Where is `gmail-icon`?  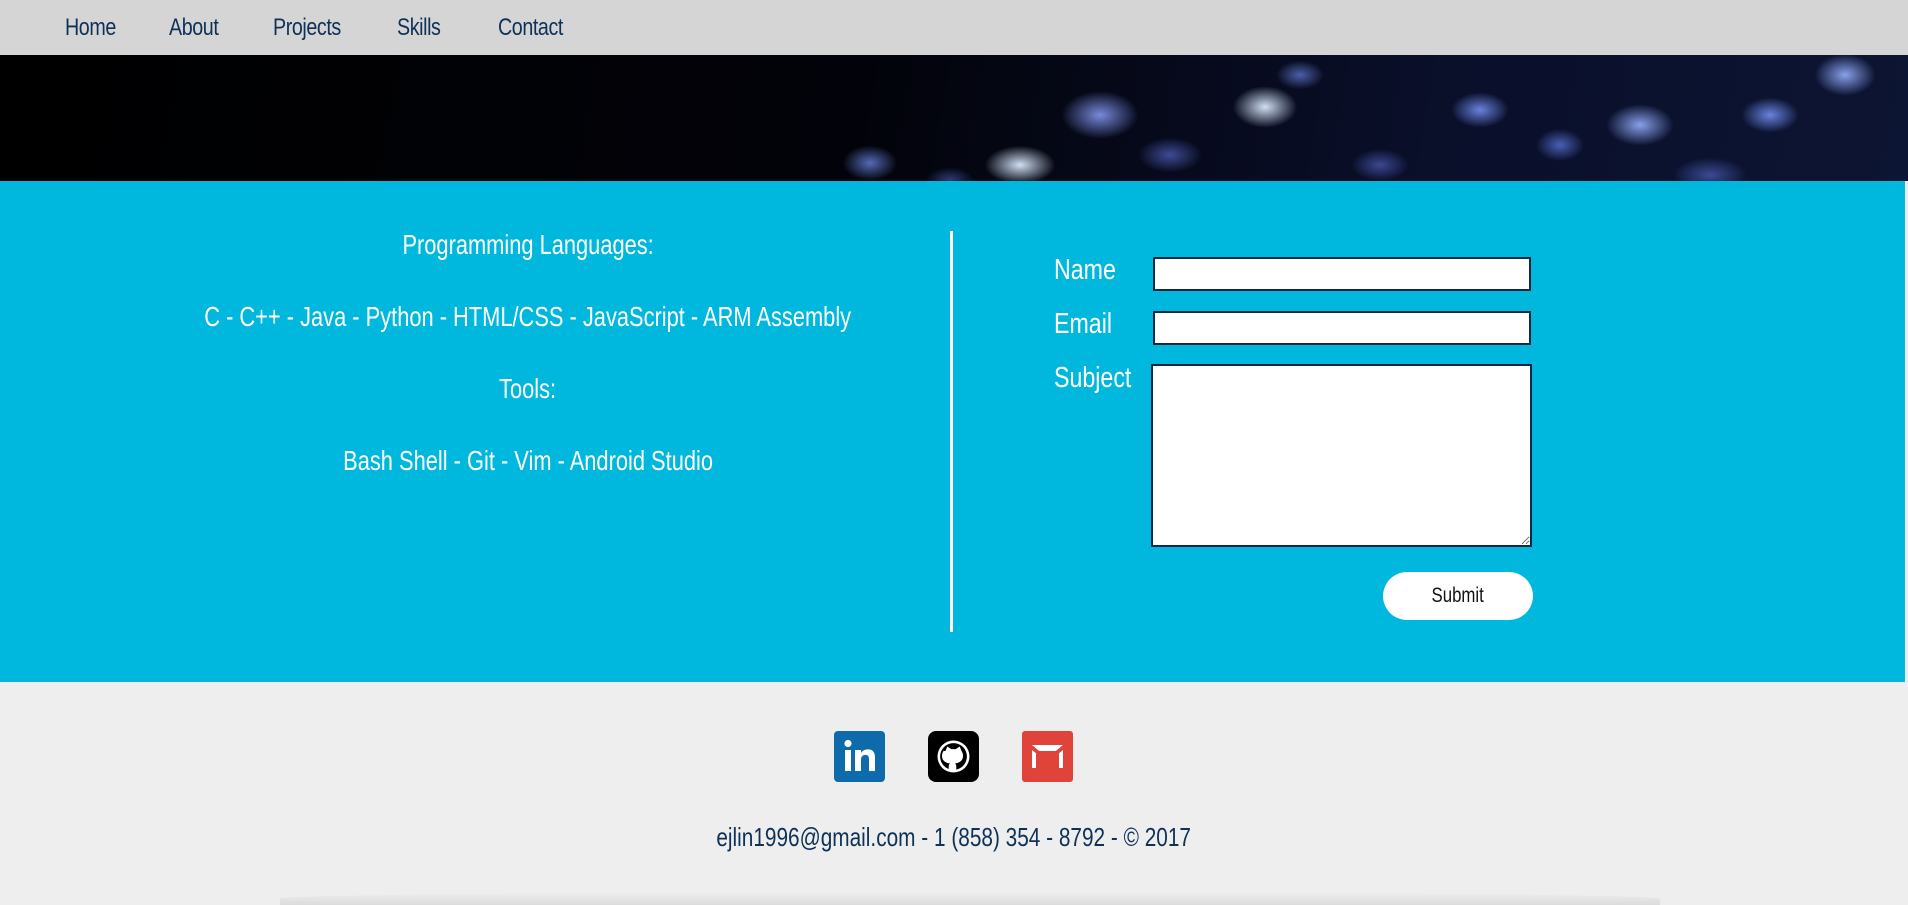 gmail-icon is located at coordinates (1047, 756).